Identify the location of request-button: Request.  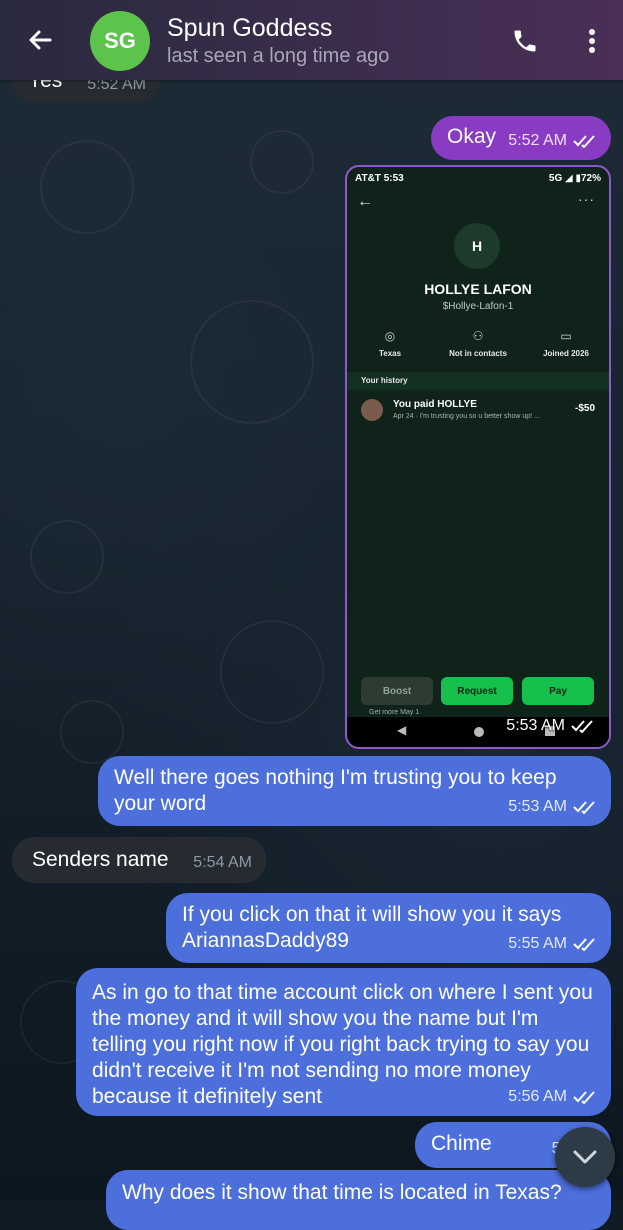
(477, 691).